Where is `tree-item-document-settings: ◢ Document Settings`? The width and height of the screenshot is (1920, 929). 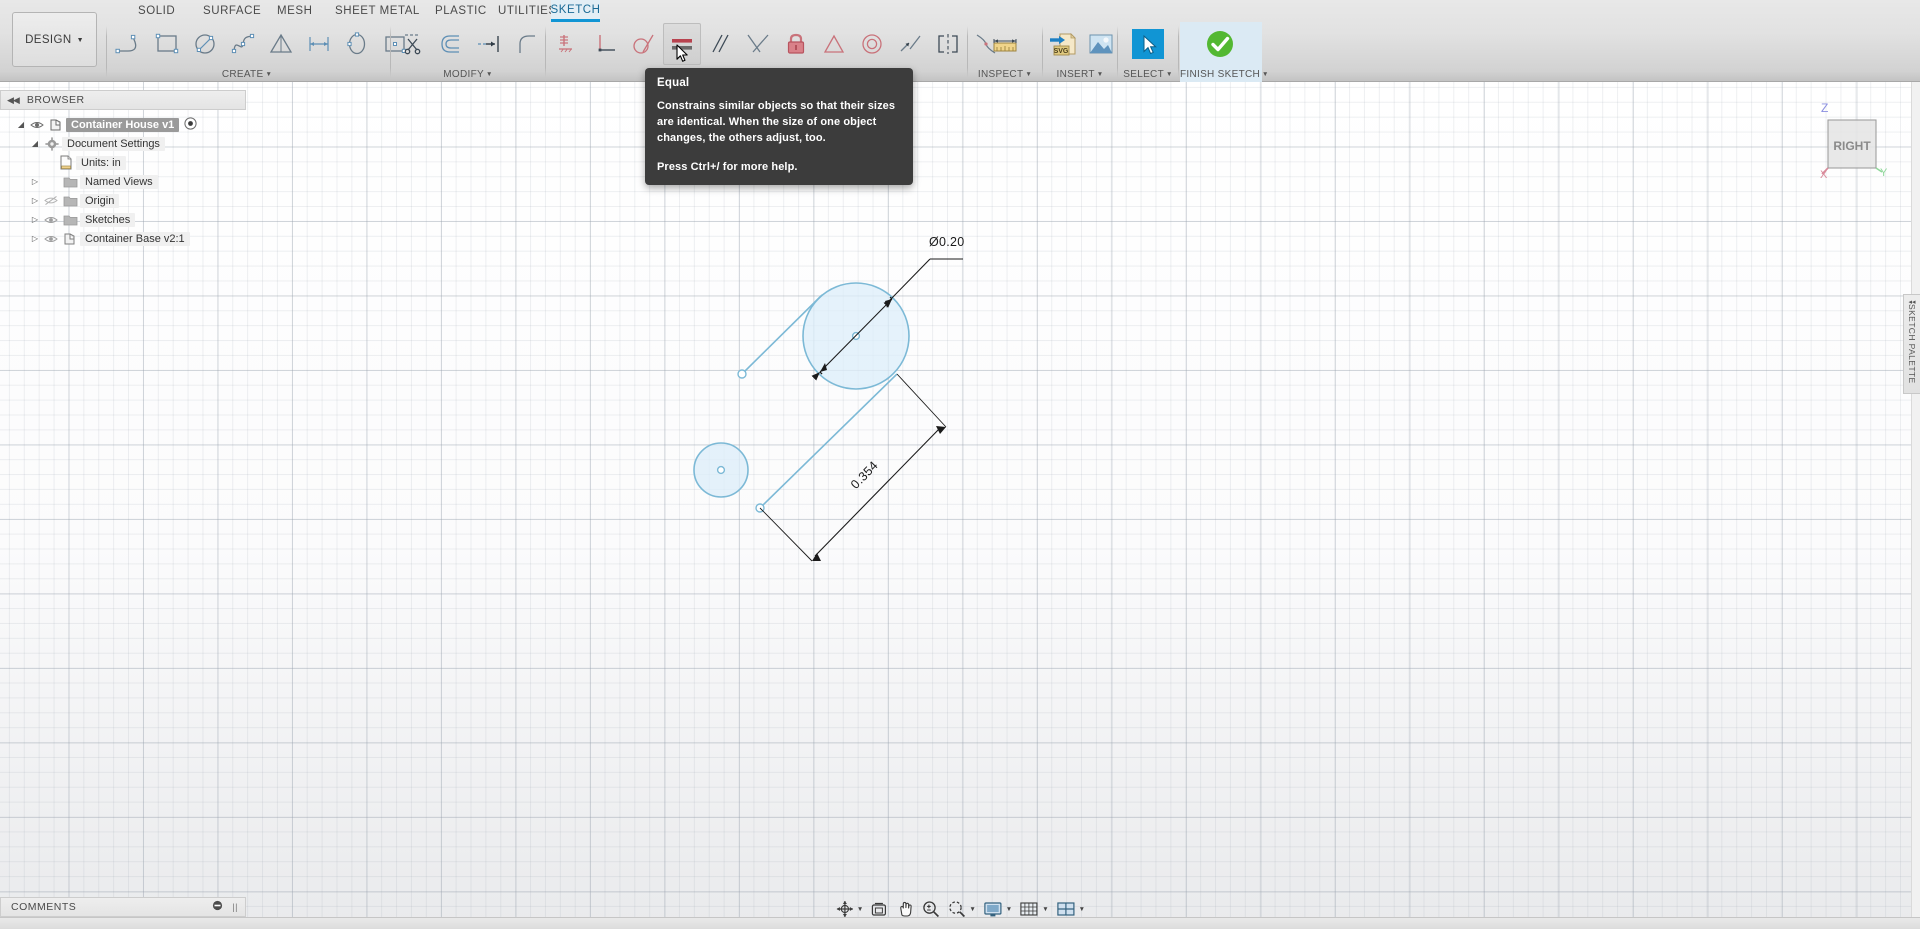 tree-item-document-settings: ◢ Document Settings is located at coordinates (123, 143).